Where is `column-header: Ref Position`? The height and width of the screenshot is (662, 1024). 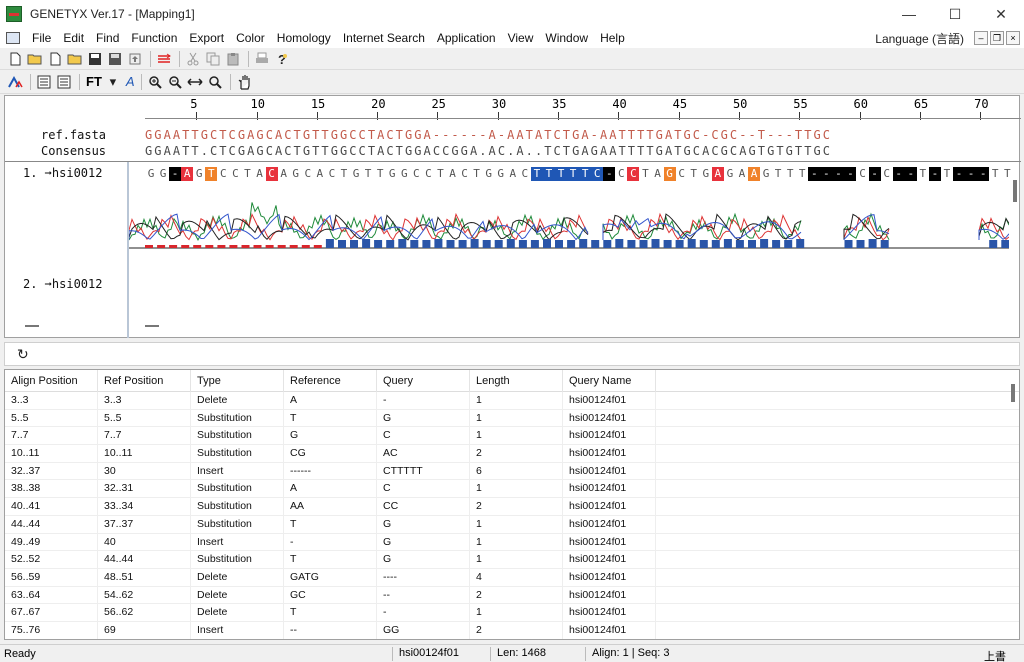 column-header: Ref Position is located at coordinates (144, 381).